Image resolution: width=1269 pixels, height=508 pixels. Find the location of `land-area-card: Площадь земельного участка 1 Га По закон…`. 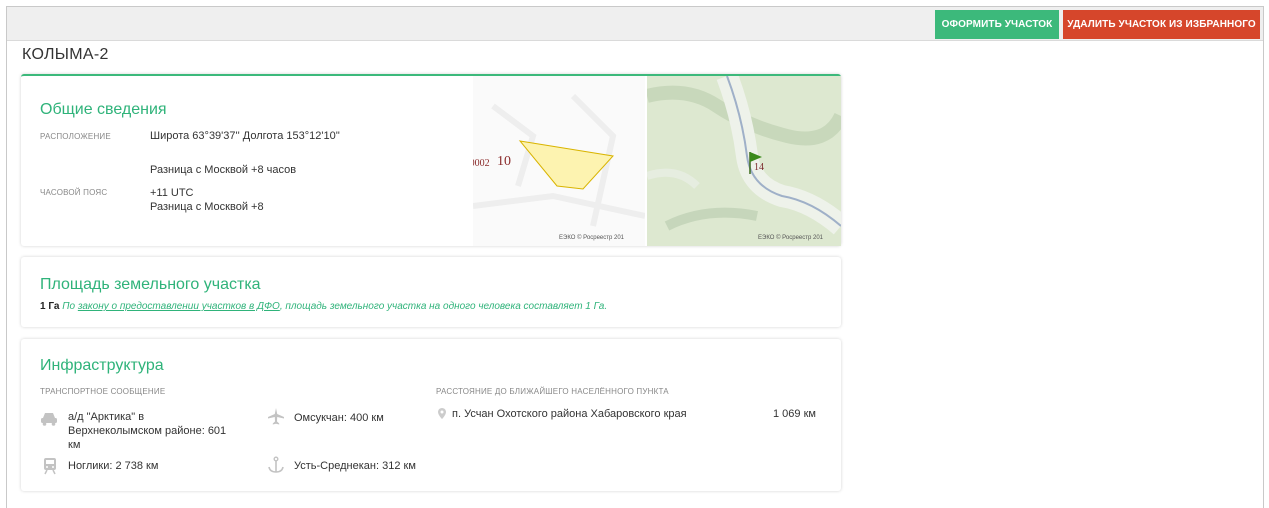

land-area-card: Площадь земельного участка 1 Га По закон… is located at coordinates (431, 292).